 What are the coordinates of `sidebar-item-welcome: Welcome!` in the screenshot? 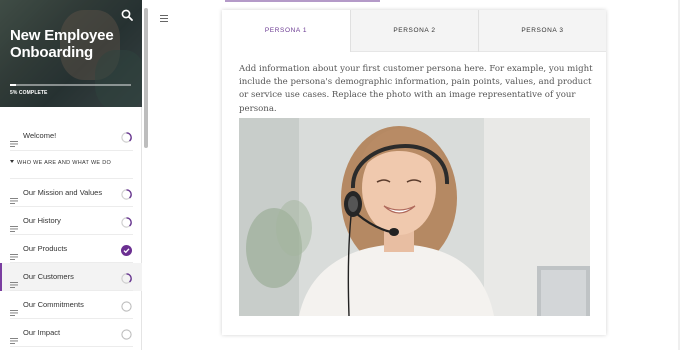 It's located at (71, 136).